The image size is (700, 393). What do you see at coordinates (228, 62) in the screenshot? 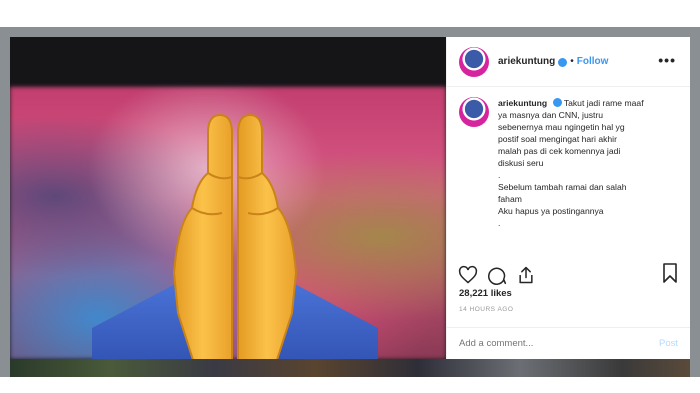
I see `video-top-bar` at bounding box center [228, 62].